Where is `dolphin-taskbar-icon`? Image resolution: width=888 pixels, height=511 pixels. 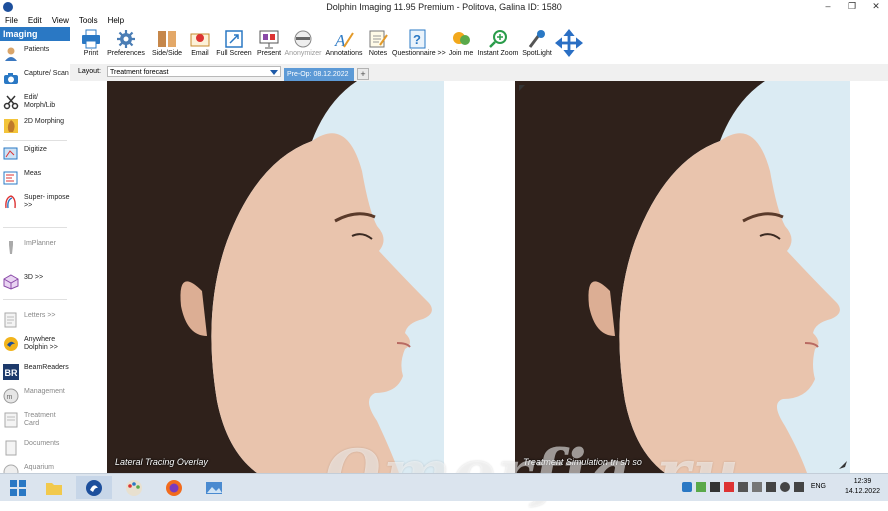
dolphin-taskbar-icon is located at coordinates (94, 488).